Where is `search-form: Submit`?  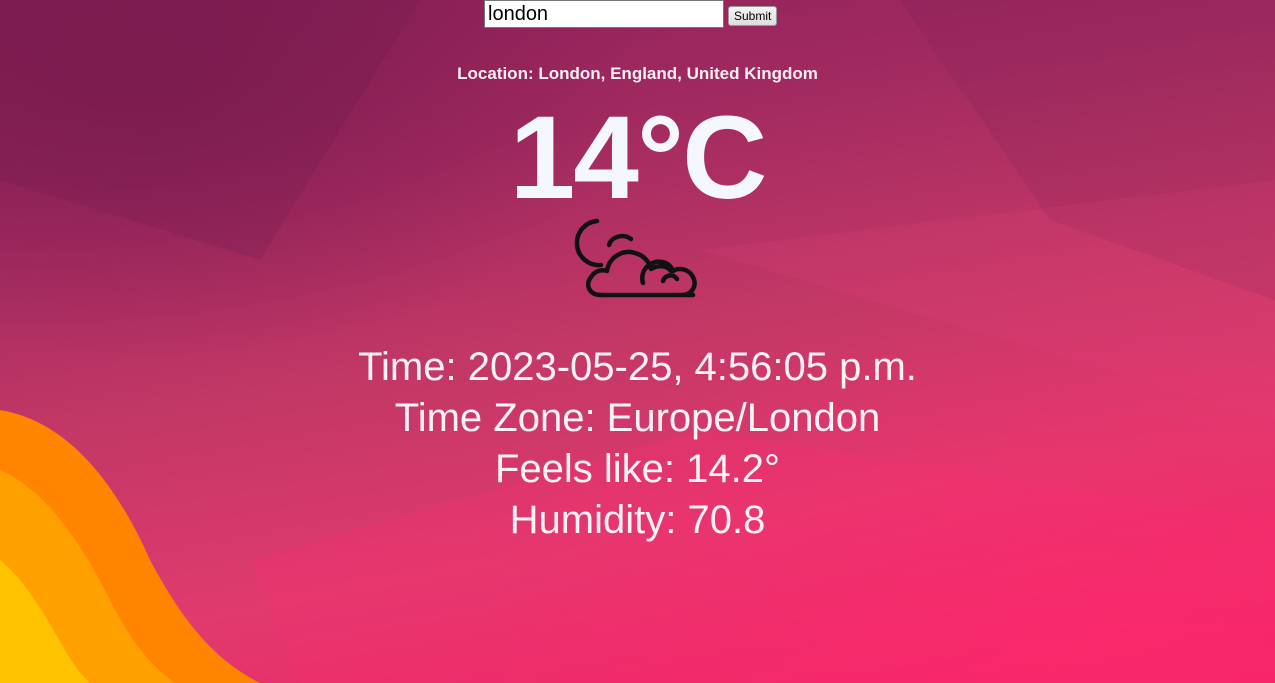 search-form: Submit is located at coordinates (631, 14).